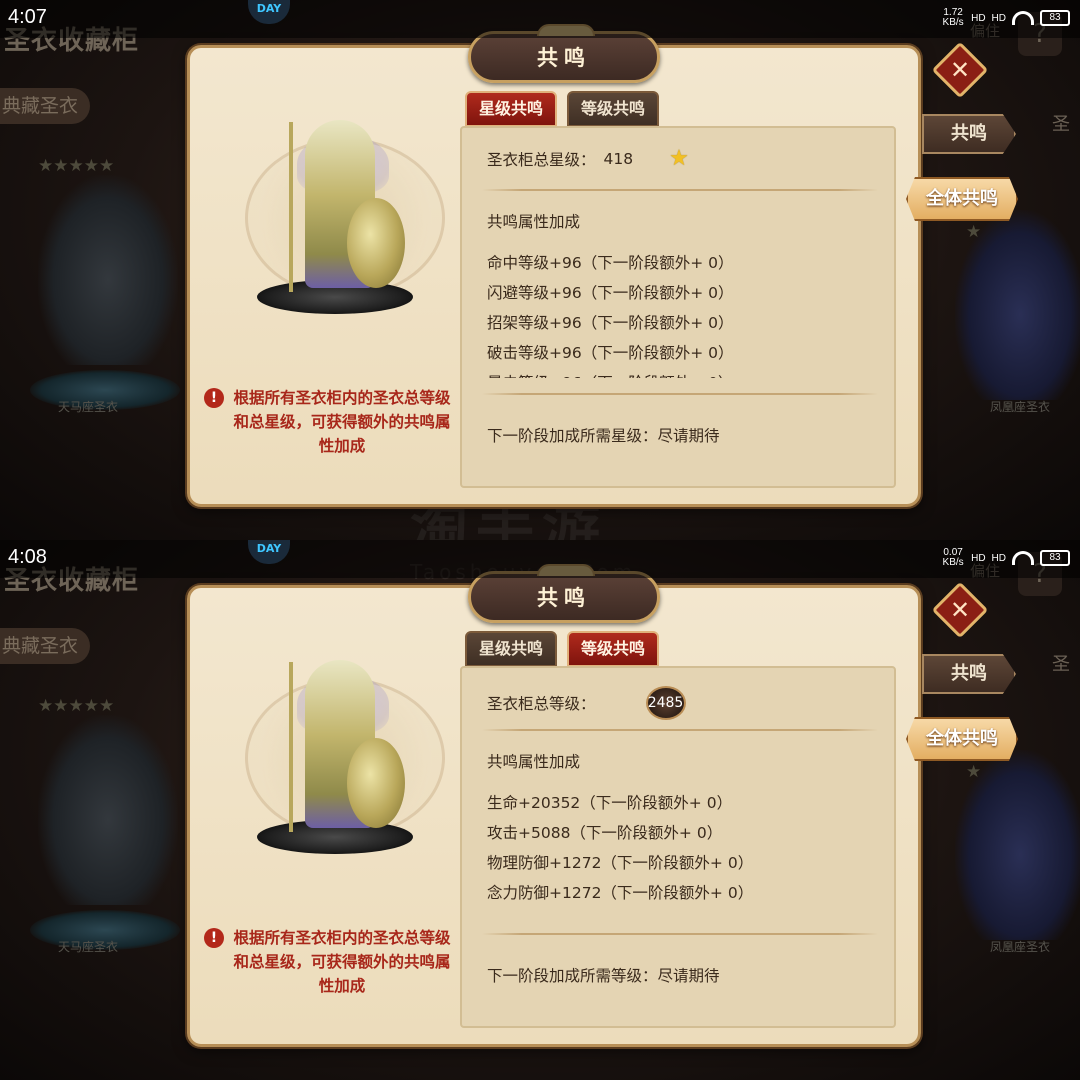  Describe the element at coordinates (618, 158) in the screenshot. I see `total-value: 418` at that location.